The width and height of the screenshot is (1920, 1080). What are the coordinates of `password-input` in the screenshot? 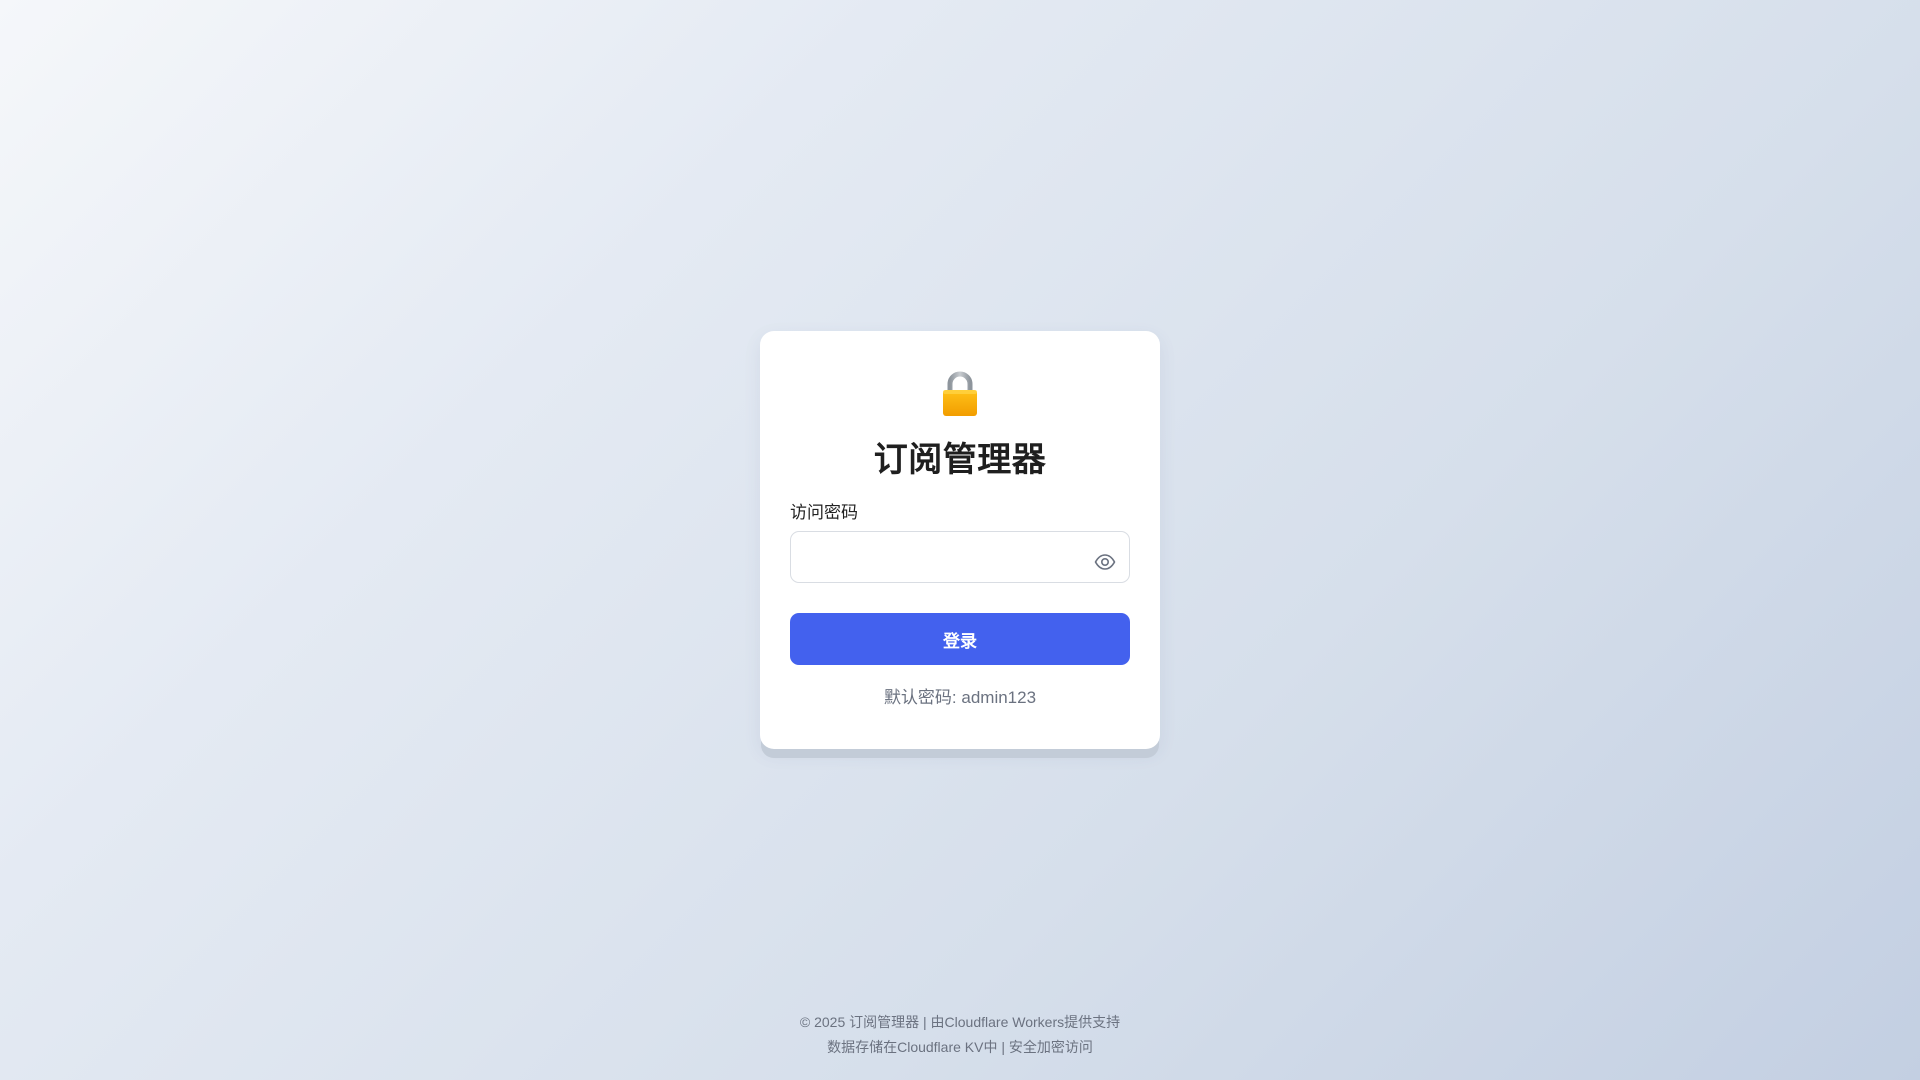 It's located at (960, 557).